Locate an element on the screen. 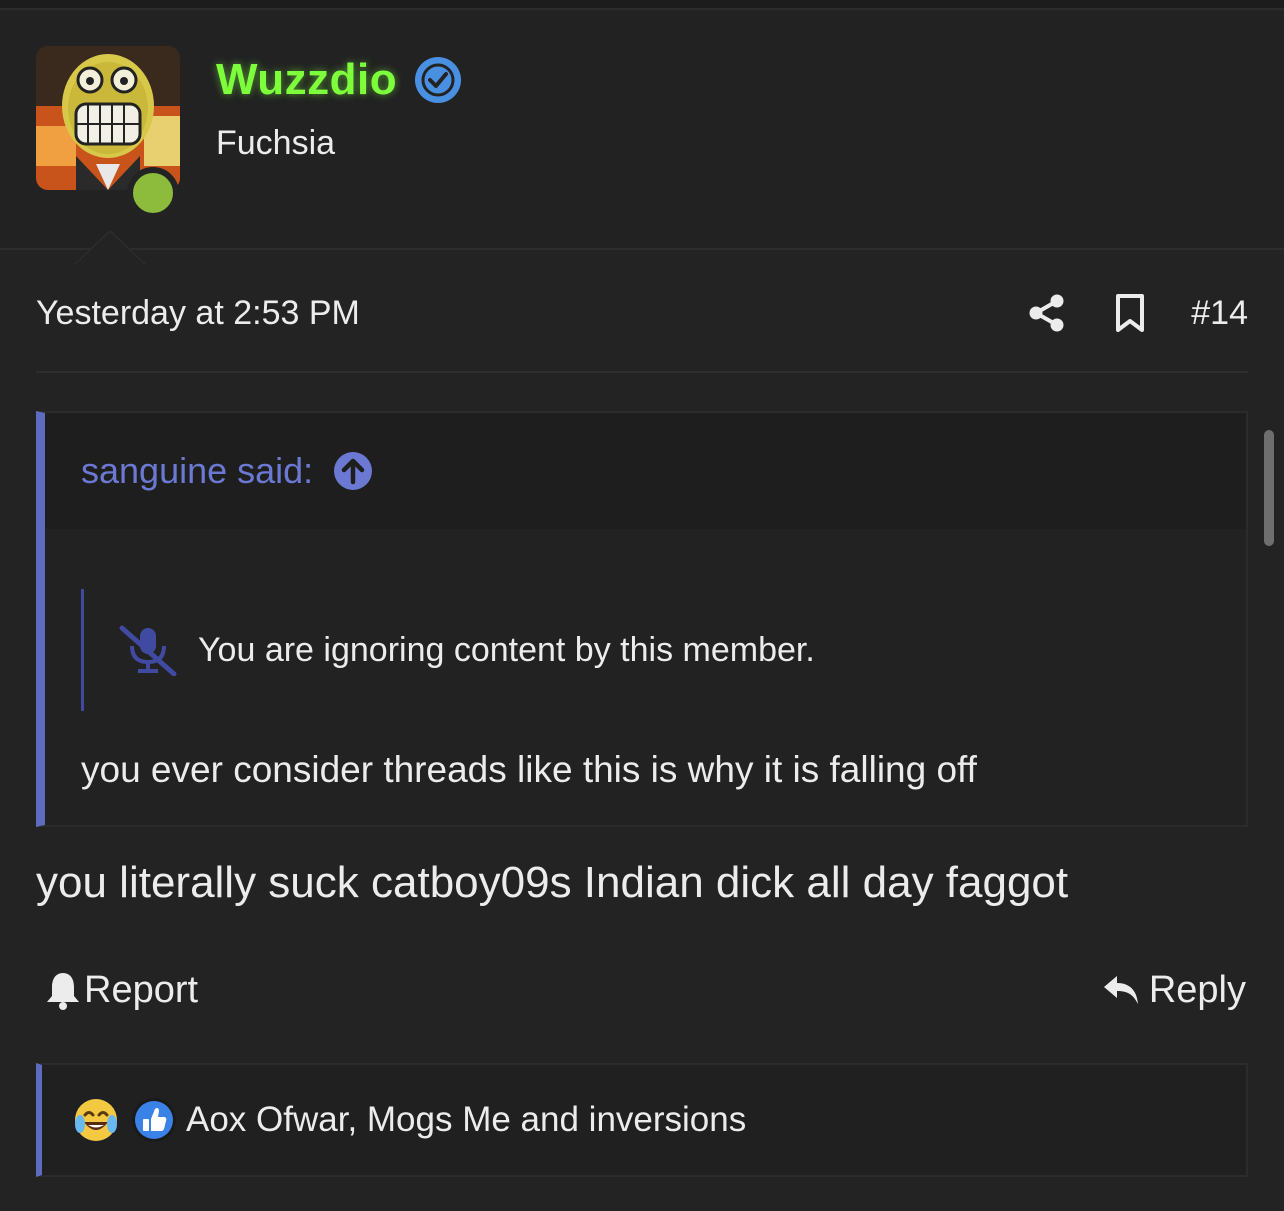 This screenshot has width=1284, height=1211. reply-label: Reply is located at coordinates (1197, 989).